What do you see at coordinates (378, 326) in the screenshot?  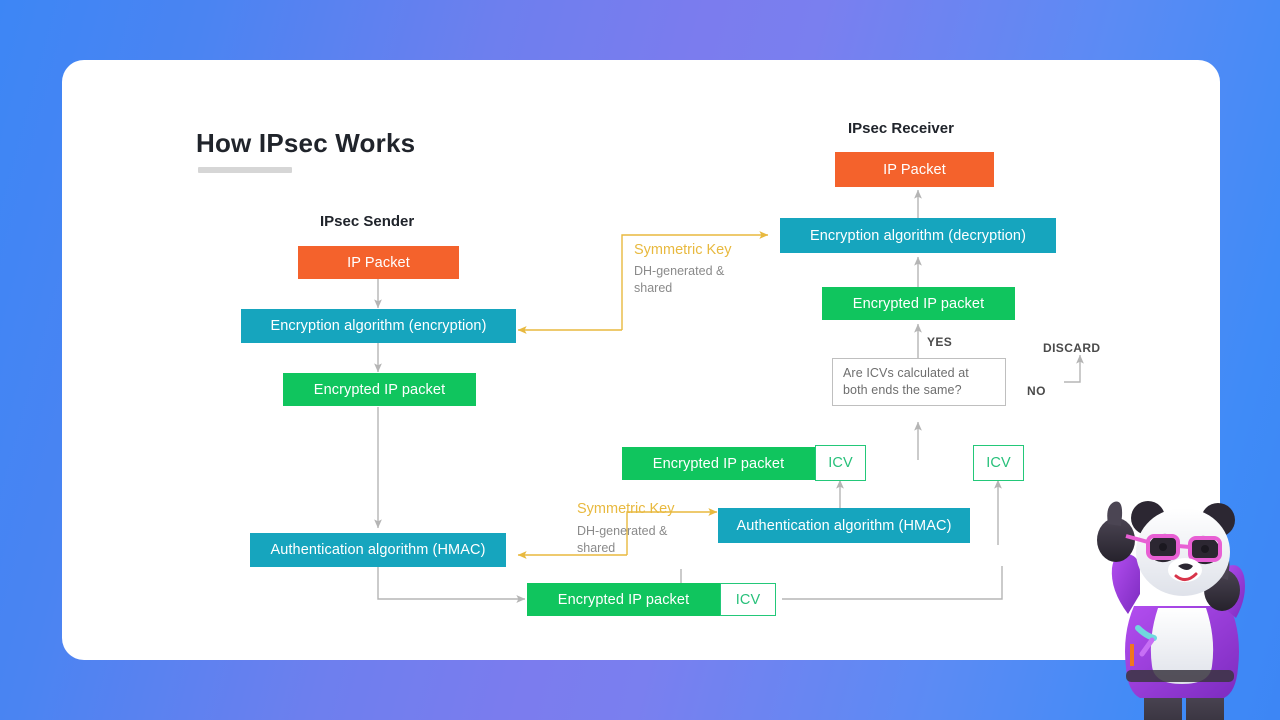 I see `sender-encryption-algorithm: Encryption algorithm (encryption)` at bounding box center [378, 326].